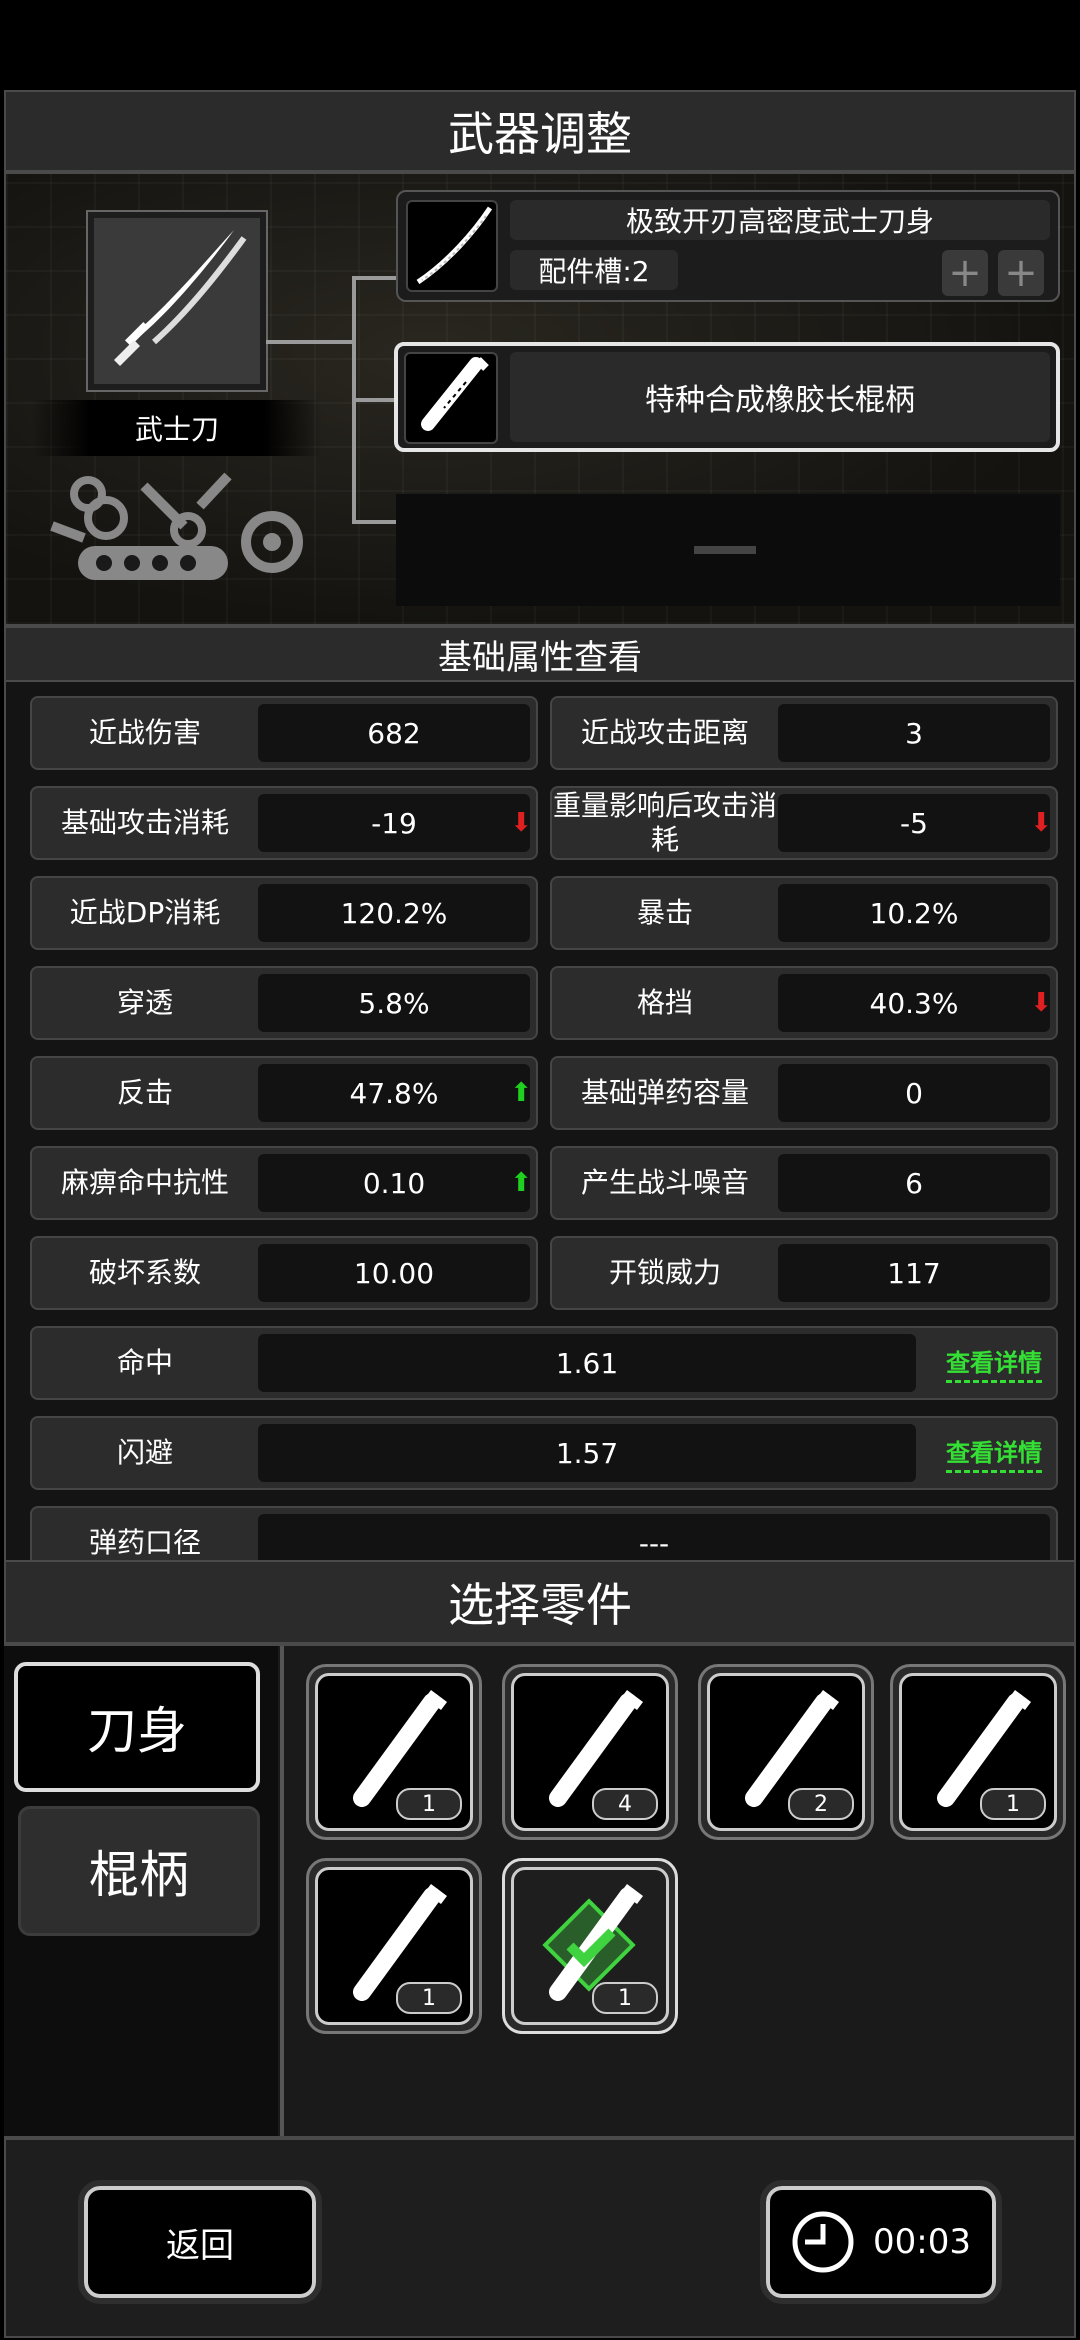 The image size is (1080, 2340). Describe the element at coordinates (914, 823) in the screenshot. I see `stat-value: -5` at that location.